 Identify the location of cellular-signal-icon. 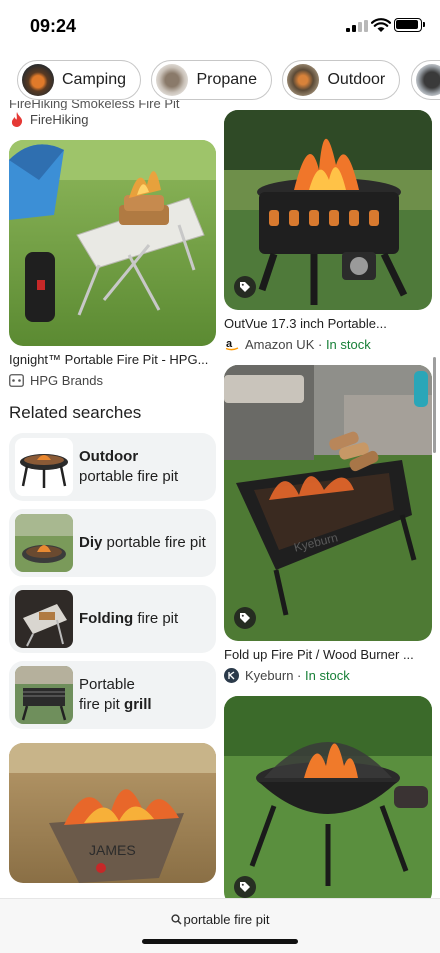
(357, 26).